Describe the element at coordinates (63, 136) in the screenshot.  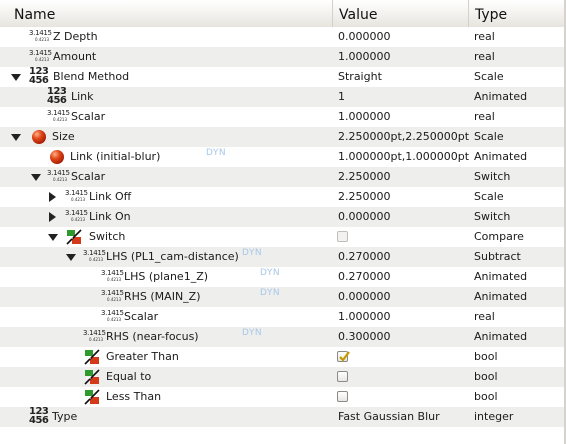
I see `parameter-name: Size` at that location.